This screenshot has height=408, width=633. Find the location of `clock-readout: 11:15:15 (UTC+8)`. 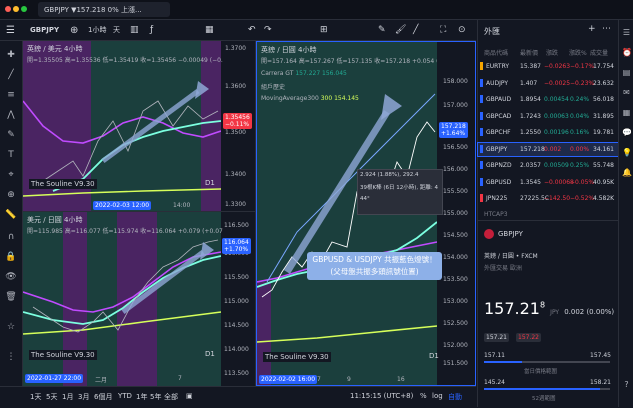

clock-readout: 11:15:15 (UTC+8) is located at coordinates (381, 396).